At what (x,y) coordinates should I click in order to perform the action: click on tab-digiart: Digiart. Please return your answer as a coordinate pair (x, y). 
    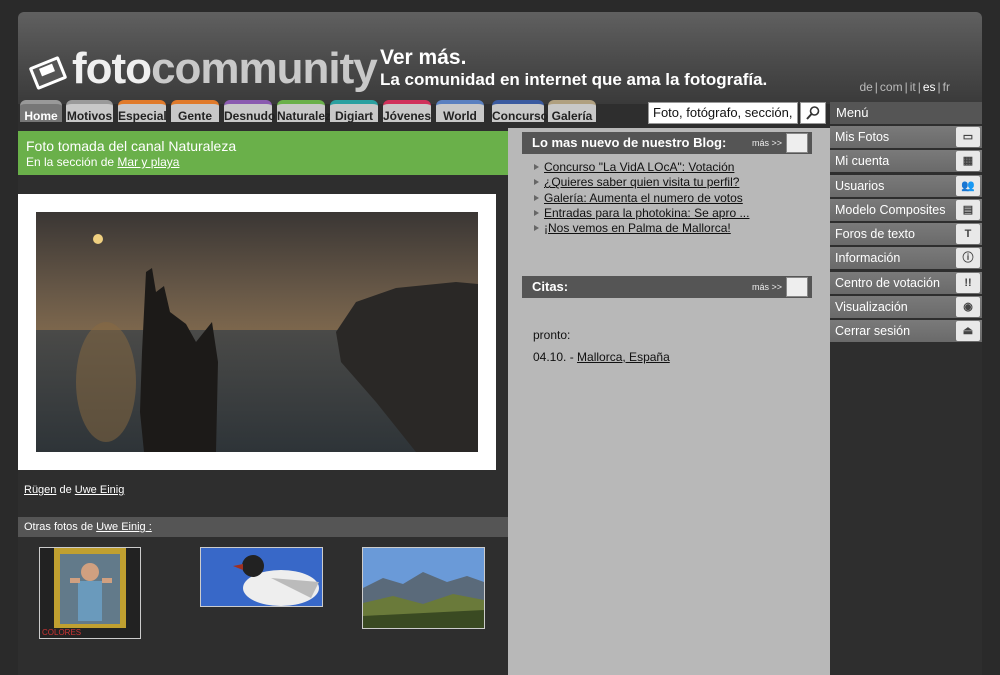
    Looking at the image, I should click on (354, 111).